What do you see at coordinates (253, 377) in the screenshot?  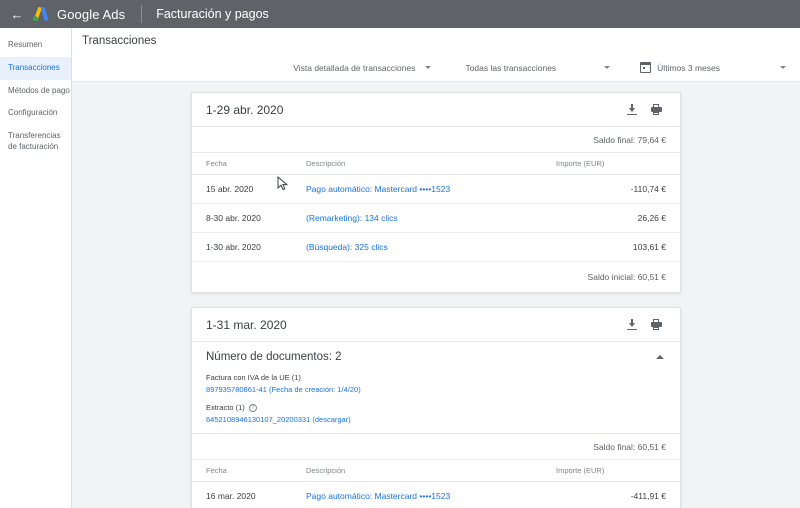 I see `document-group-title: Factura con IVA de la UE (1)` at bounding box center [253, 377].